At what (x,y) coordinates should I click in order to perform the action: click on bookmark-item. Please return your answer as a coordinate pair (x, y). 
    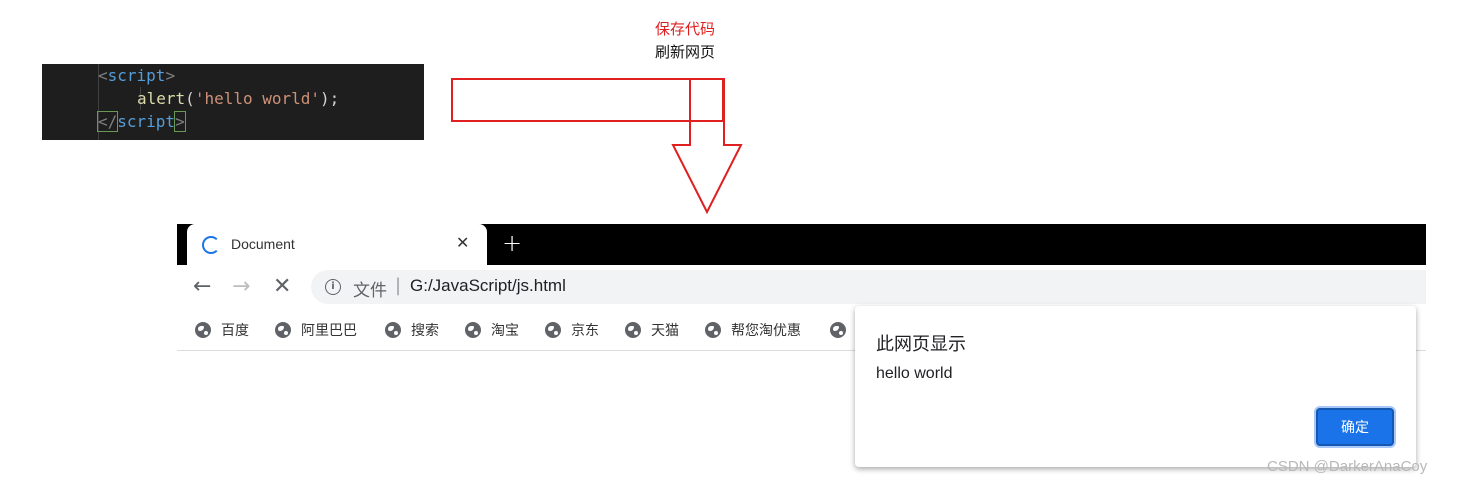
    Looking at the image, I should click on (843, 330).